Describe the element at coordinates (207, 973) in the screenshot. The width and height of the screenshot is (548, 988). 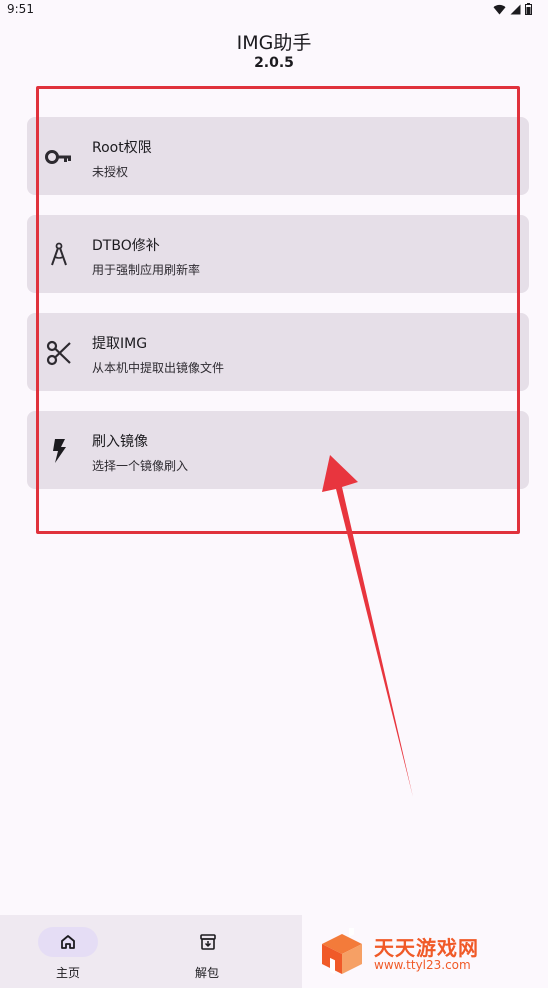
I see `nav-label-unpack: 解包` at that location.